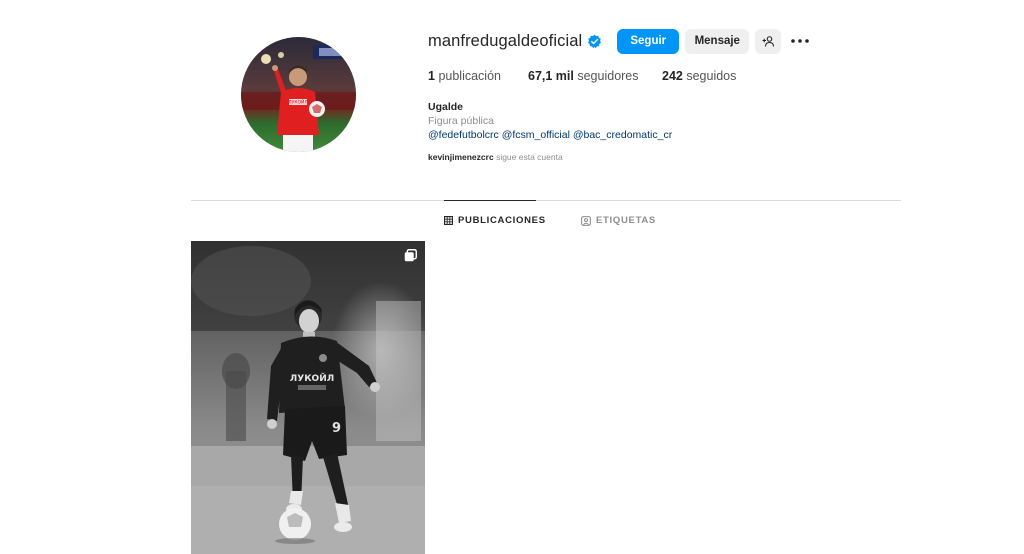 This screenshot has height=554, width=1024. What do you see at coordinates (446, 107) in the screenshot?
I see `bio-full-name: Ugalde` at bounding box center [446, 107].